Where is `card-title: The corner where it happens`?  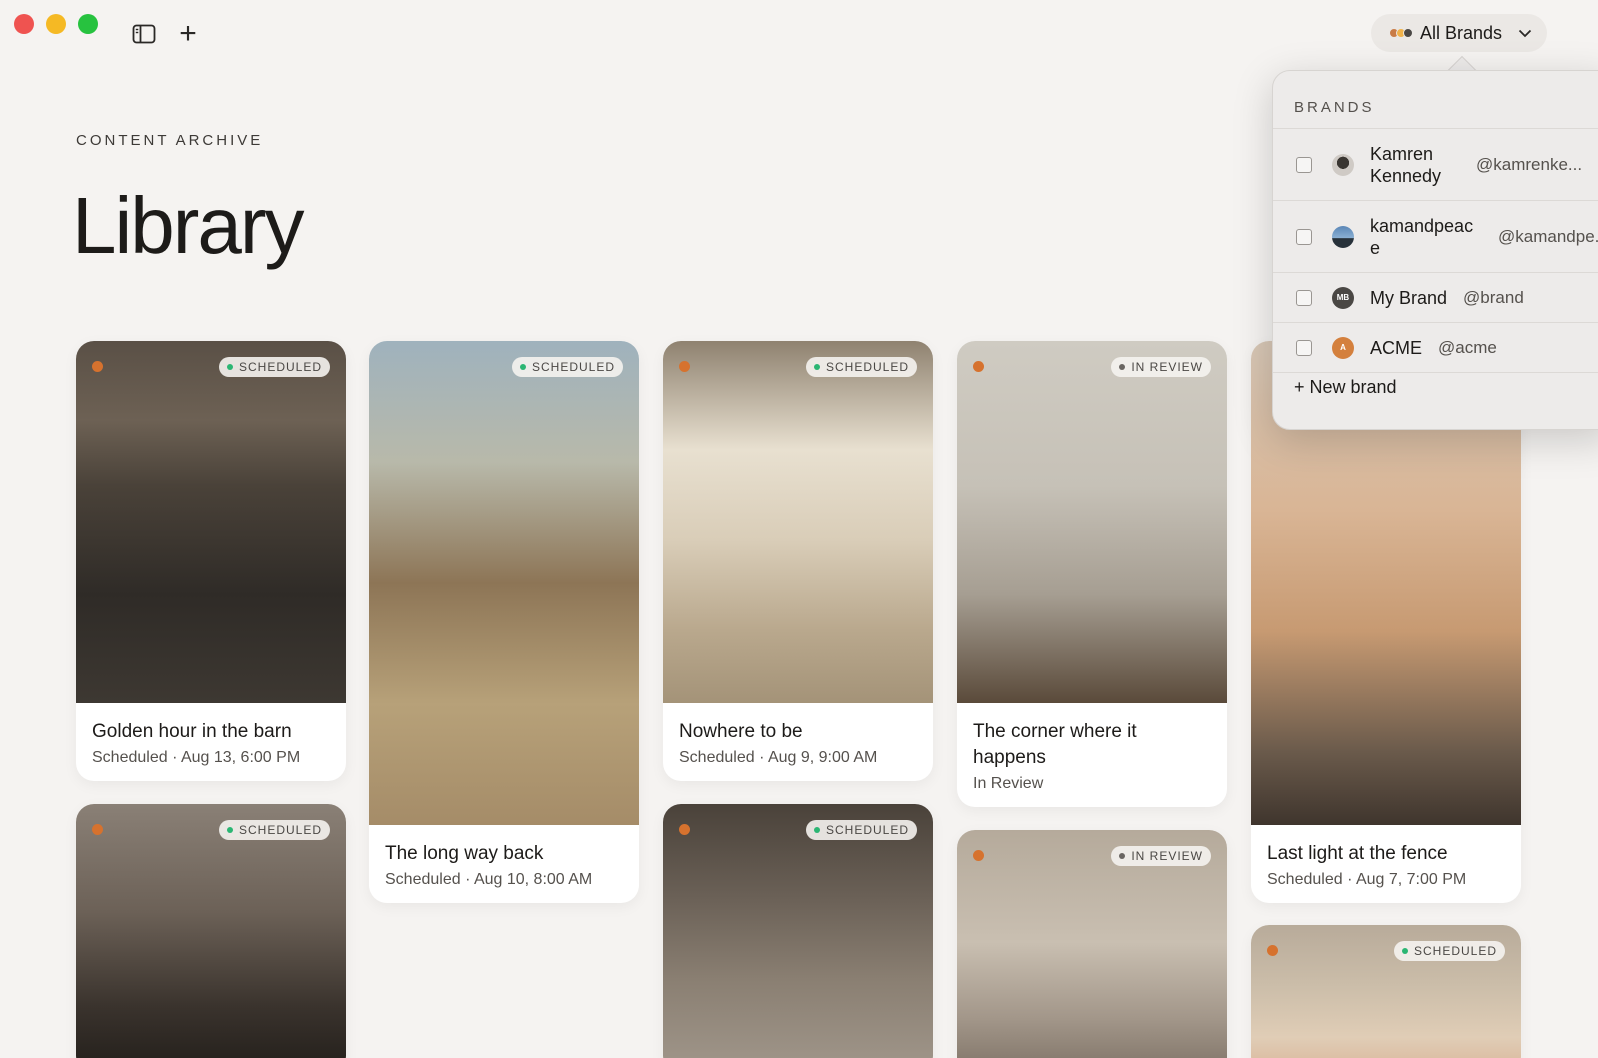
card-title: The corner where it happens is located at coordinates (1055, 744).